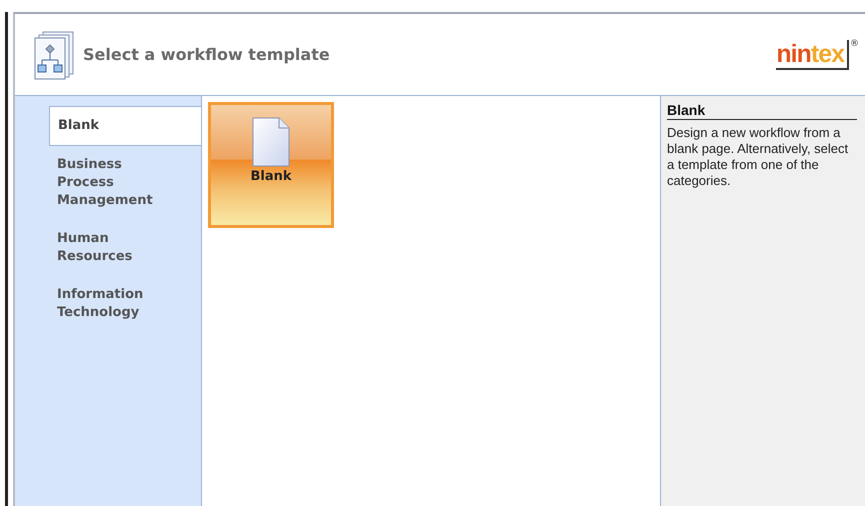  What do you see at coordinates (117, 248) in the screenshot?
I see `category-tab: Human Resources` at bounding box center [117, 248].